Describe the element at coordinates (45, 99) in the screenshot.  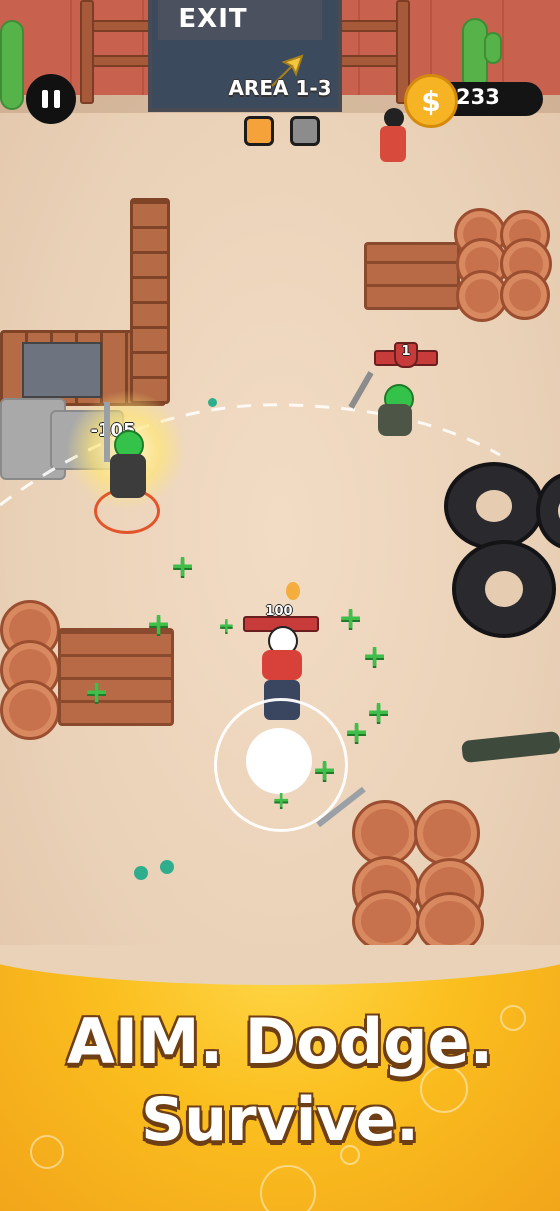
I see `pause-icon` at that location.